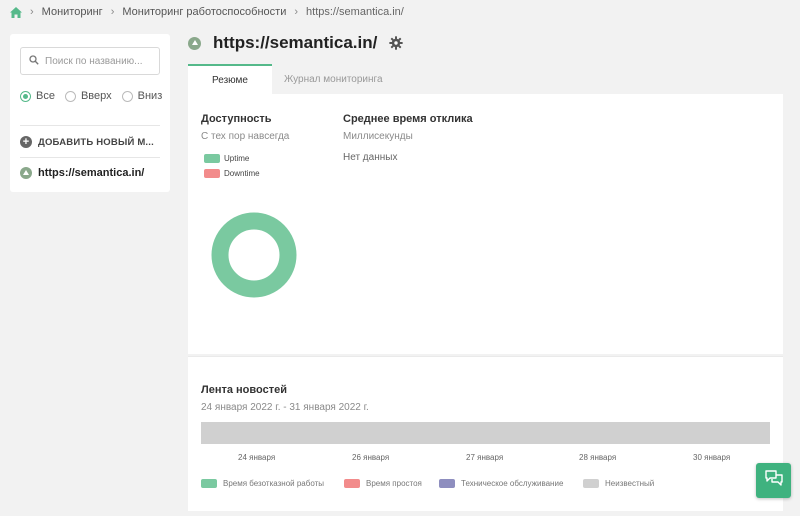 Image resolution: width=800 pixels, height=516 pixels. Describe the element at coordinates (396, 43) in the screenshot. I see `gear-icon` at that location.